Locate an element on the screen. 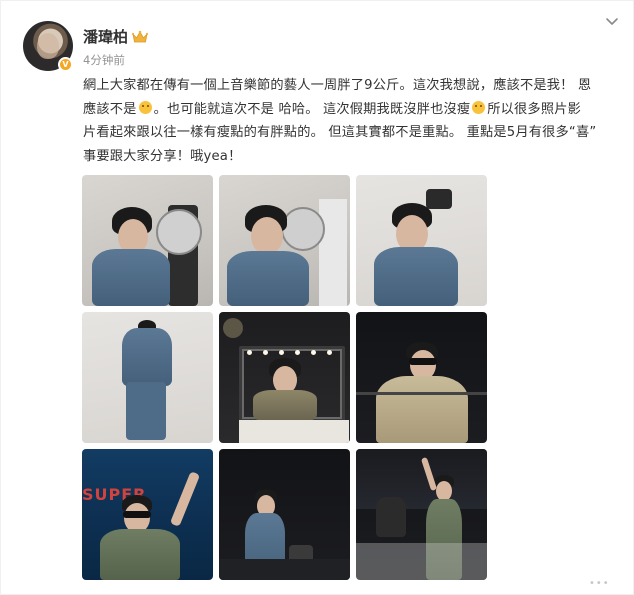  verified-badge-icon: V is located at coordinates (65, 64).